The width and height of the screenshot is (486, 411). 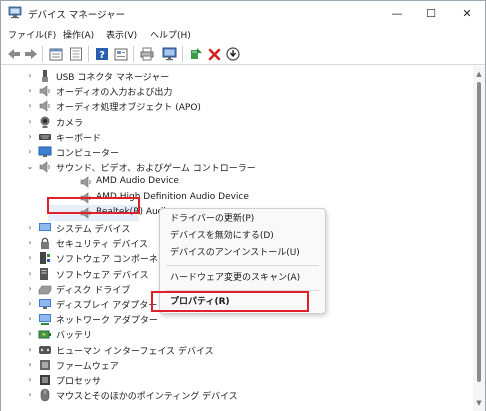 I want to click on tree-row-label: ヒューマン インターフェイス デバイス, so click(x=135, y=351).